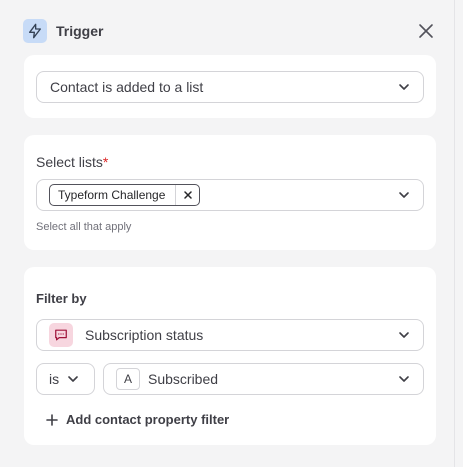 This screenshot has height=467, width=463. What do you see at coordinates (230, 195) in the screenshot?
I see `select-lists-input: Typeform Challenge` at bounding box center [230, 195].